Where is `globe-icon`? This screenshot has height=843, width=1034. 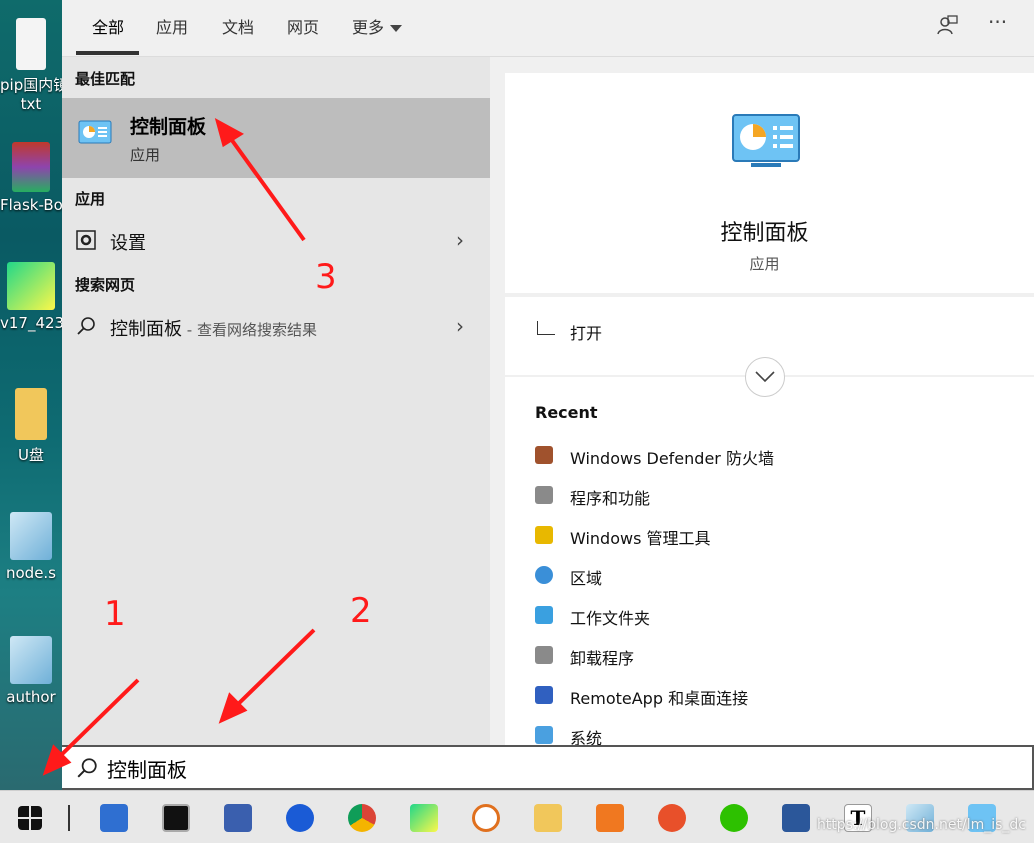 globe-icon is located at coordinates (544, 575).